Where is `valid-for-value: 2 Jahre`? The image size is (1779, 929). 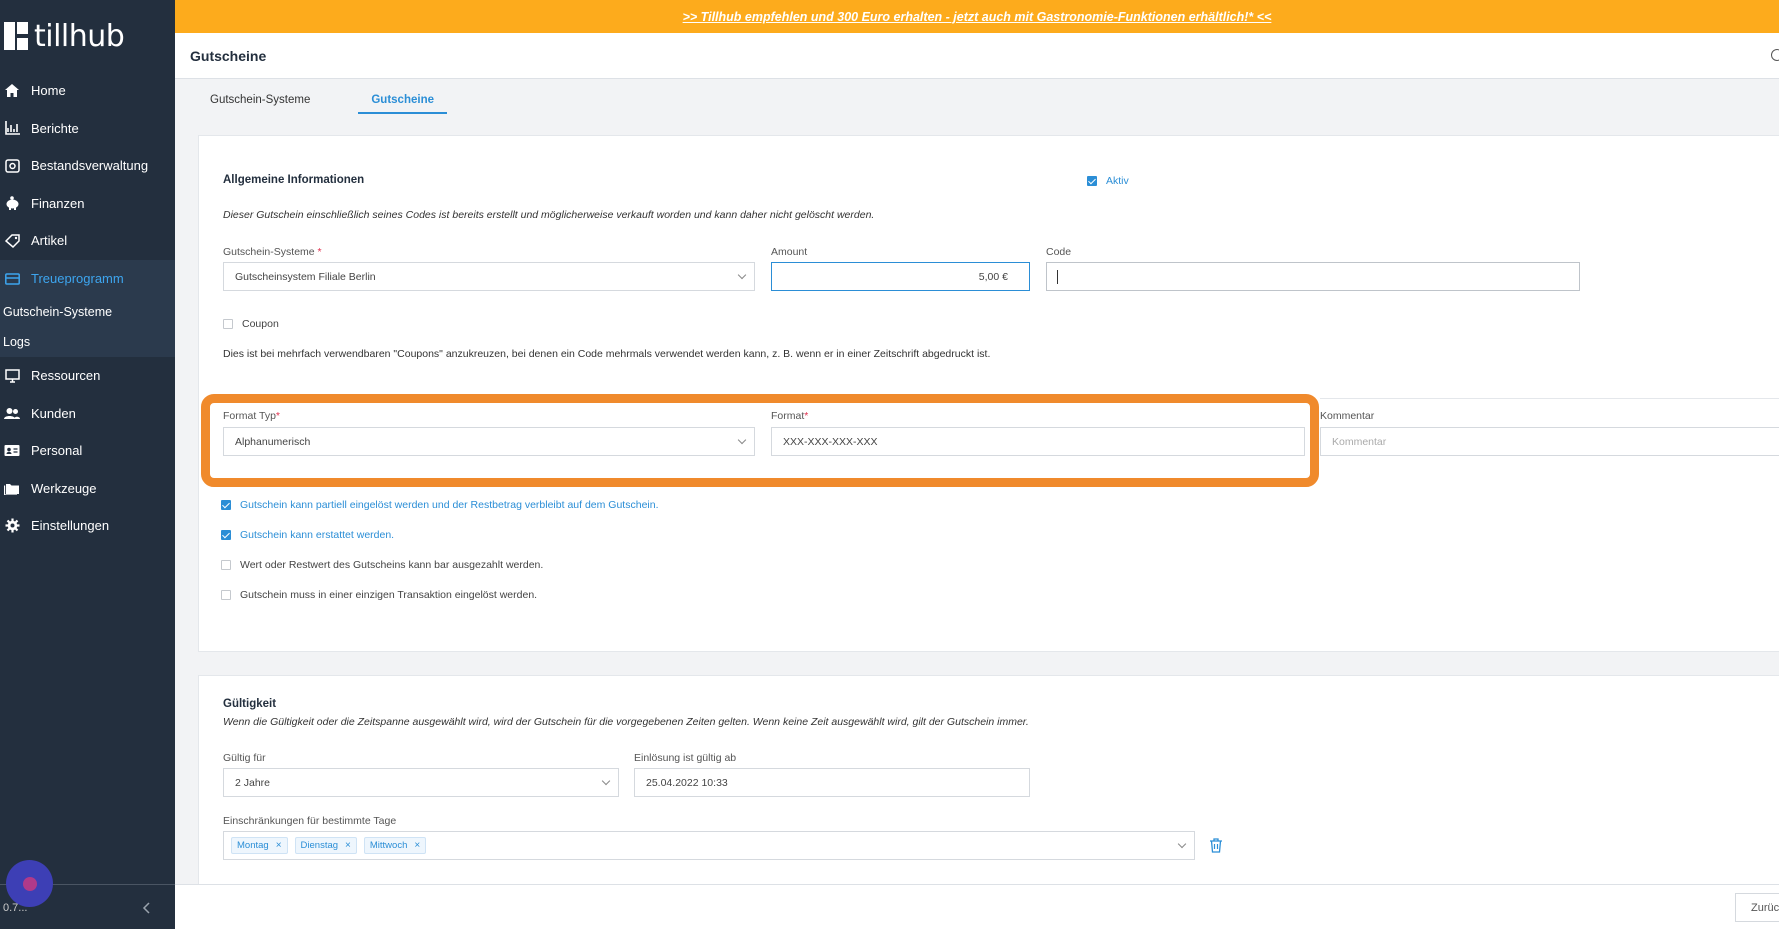
valid-for-value: 2 Jahre is located at coordinates (253, 782).